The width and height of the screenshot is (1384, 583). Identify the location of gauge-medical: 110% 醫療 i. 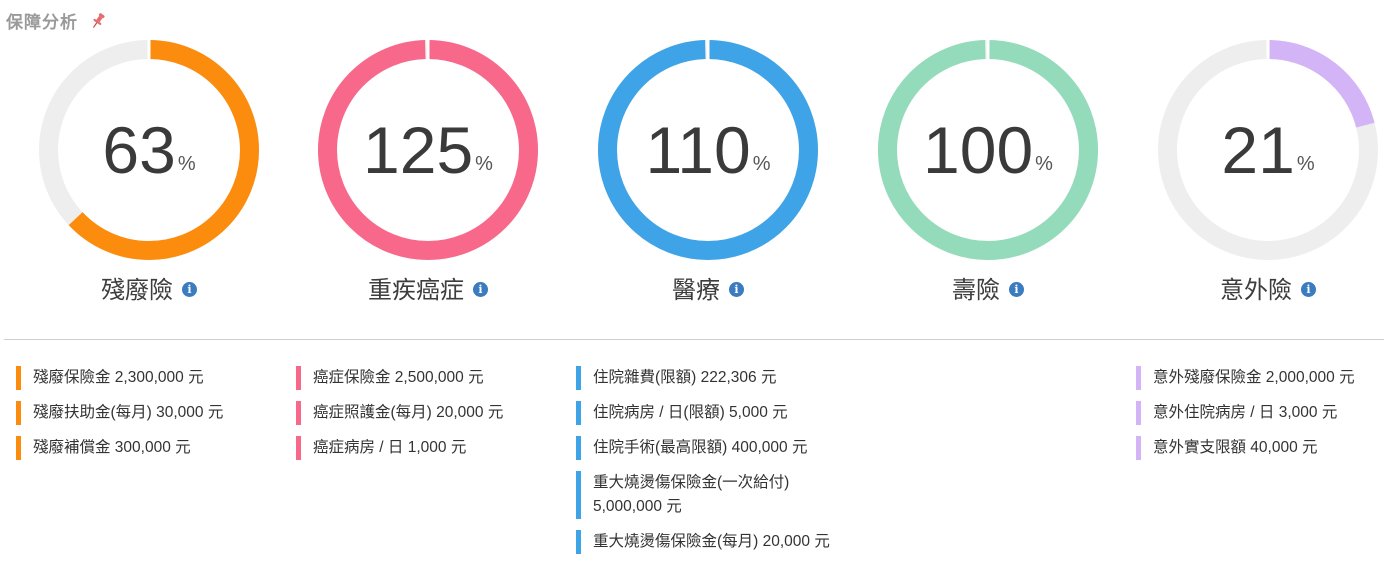
(708, 175).